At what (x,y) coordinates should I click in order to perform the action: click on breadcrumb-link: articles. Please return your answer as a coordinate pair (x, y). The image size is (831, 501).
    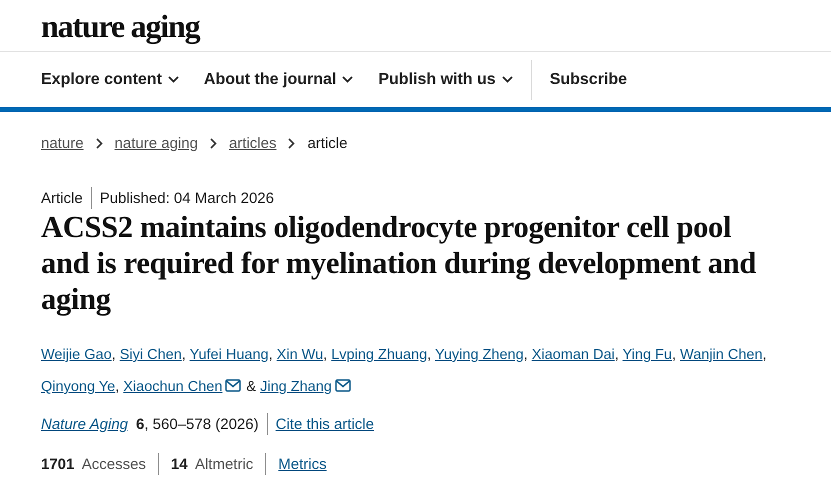
    Looking at the image, I should click on (252, 143).